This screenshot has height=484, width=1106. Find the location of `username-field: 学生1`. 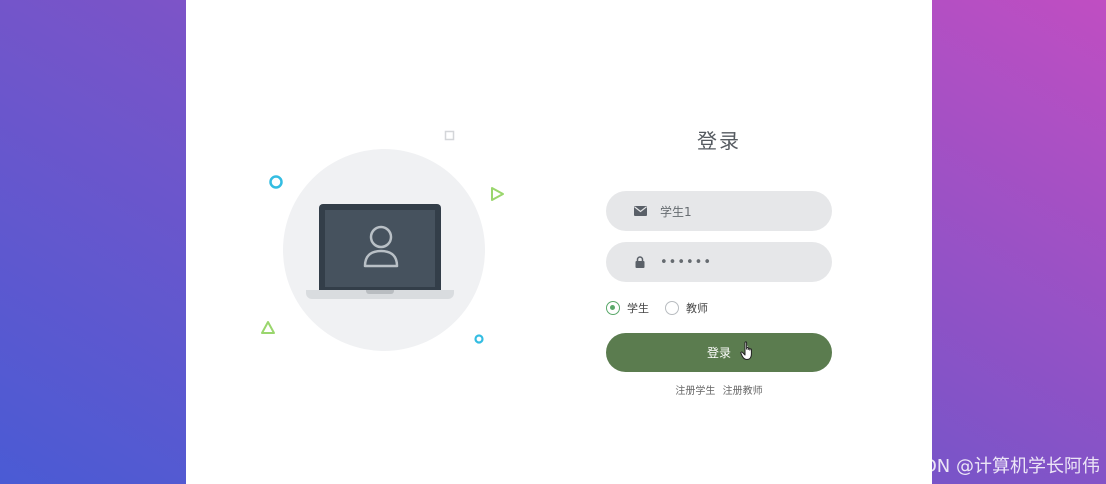

username-field: 学生1 is located at coordinates (719, 211).